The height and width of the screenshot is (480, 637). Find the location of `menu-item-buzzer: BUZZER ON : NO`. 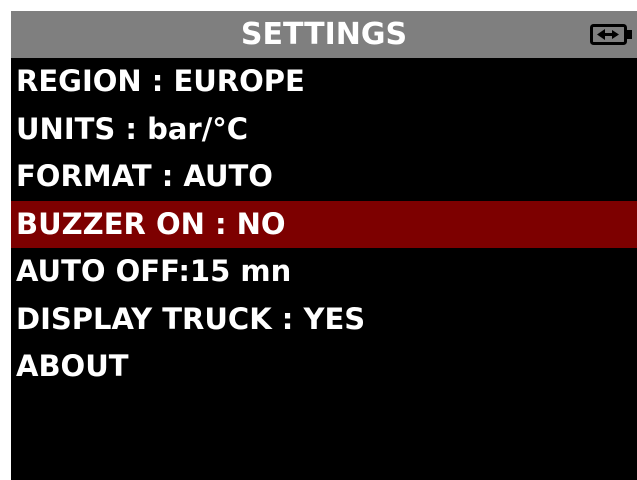

menu-item-buzzer: BUZZER ON : NO is located at coordinates (324, 224).